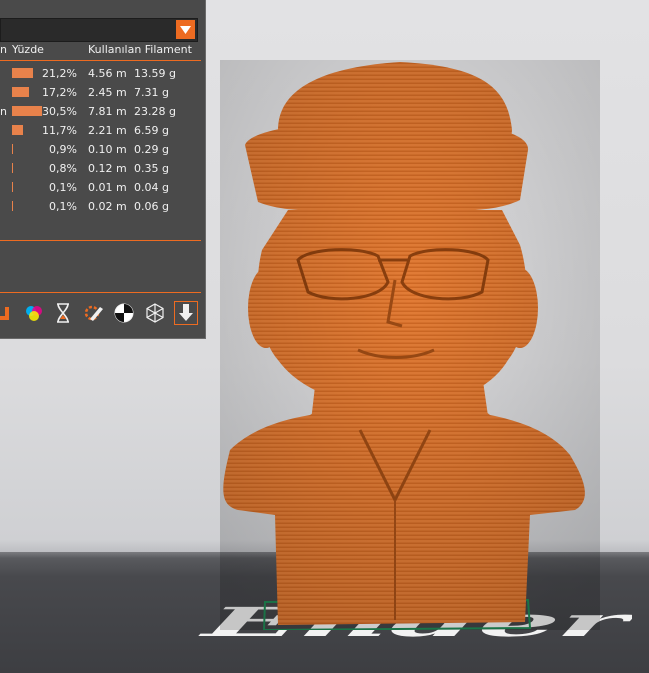  I want to click on weight-value: 0.29 g, so click(151, 149).